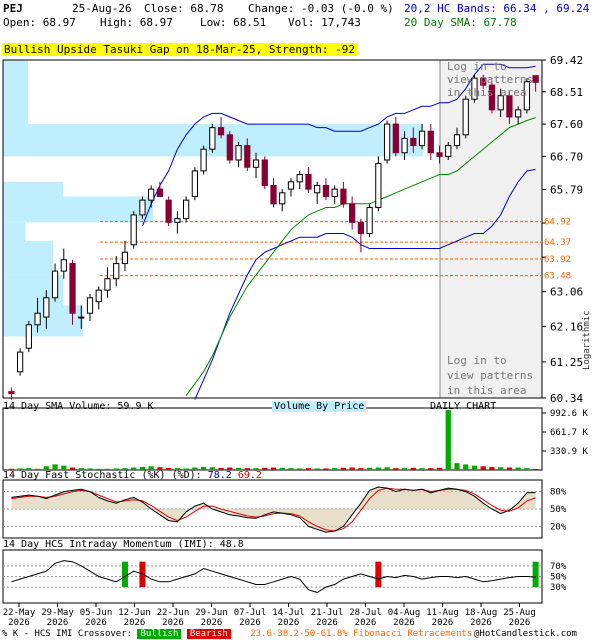  I want to click on volume-tick-label: 661.7 K, so click(569, 433).